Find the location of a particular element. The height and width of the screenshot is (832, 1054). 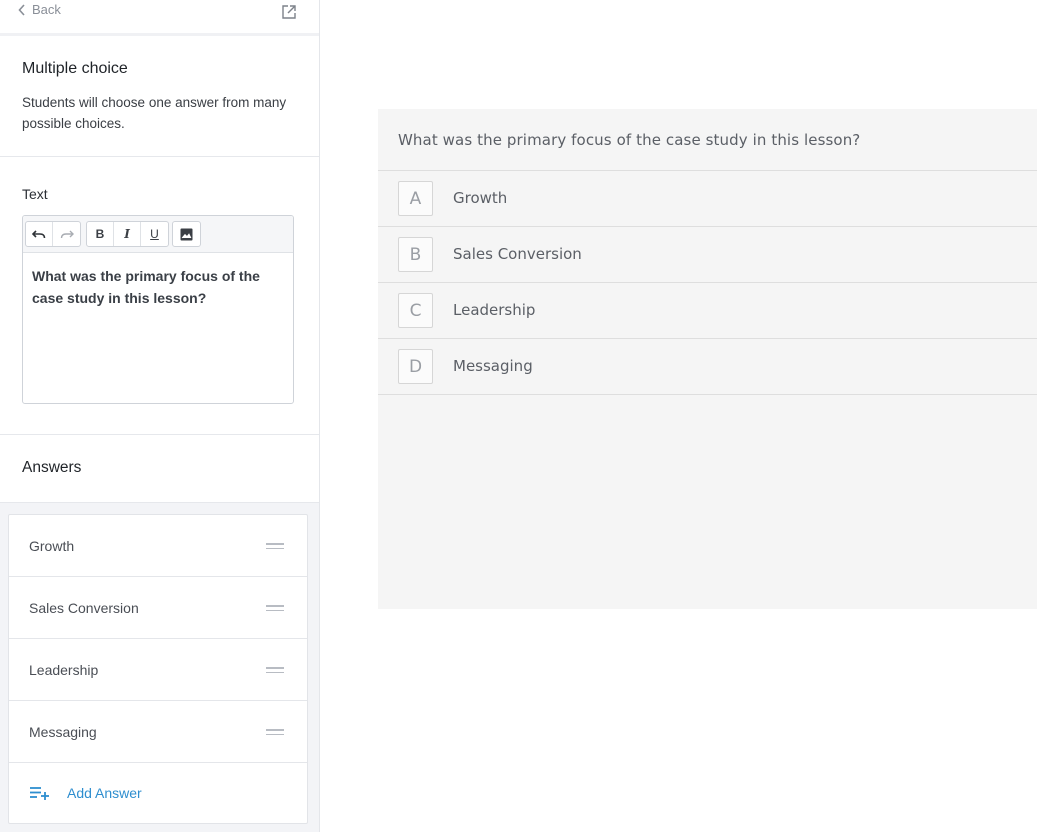

undo-icon is located at coordinates (39, 234).